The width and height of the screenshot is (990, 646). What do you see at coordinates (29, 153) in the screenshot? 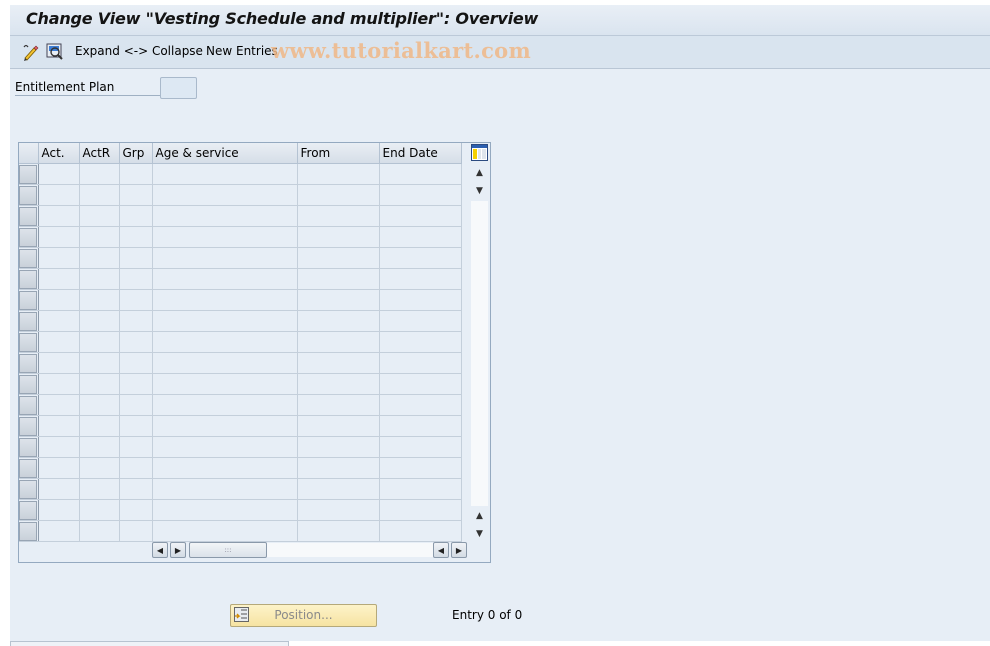
I see `select-all-header` at bounding box center [29, 153].